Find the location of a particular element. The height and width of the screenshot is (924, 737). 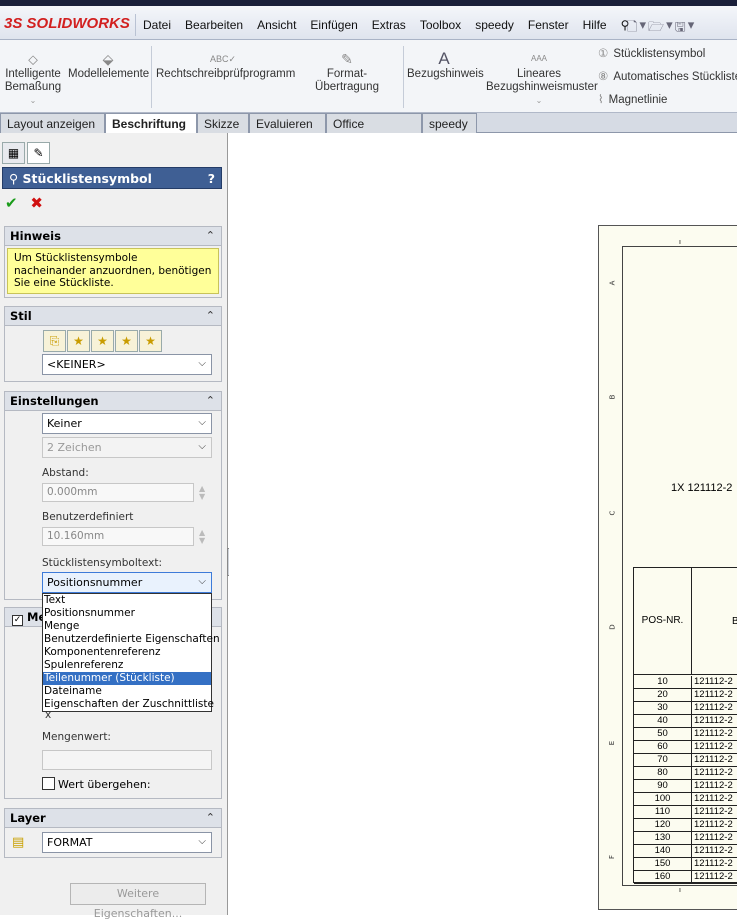

save-icon: 🖫 is located at coordinates (680, 29).